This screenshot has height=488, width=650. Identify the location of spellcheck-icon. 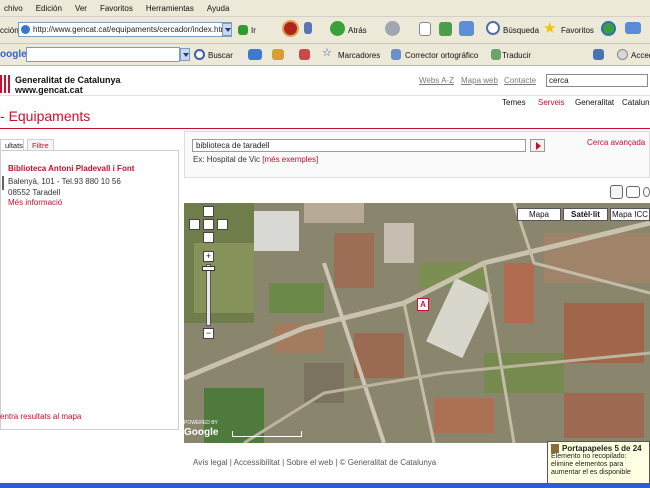
(396, 54).